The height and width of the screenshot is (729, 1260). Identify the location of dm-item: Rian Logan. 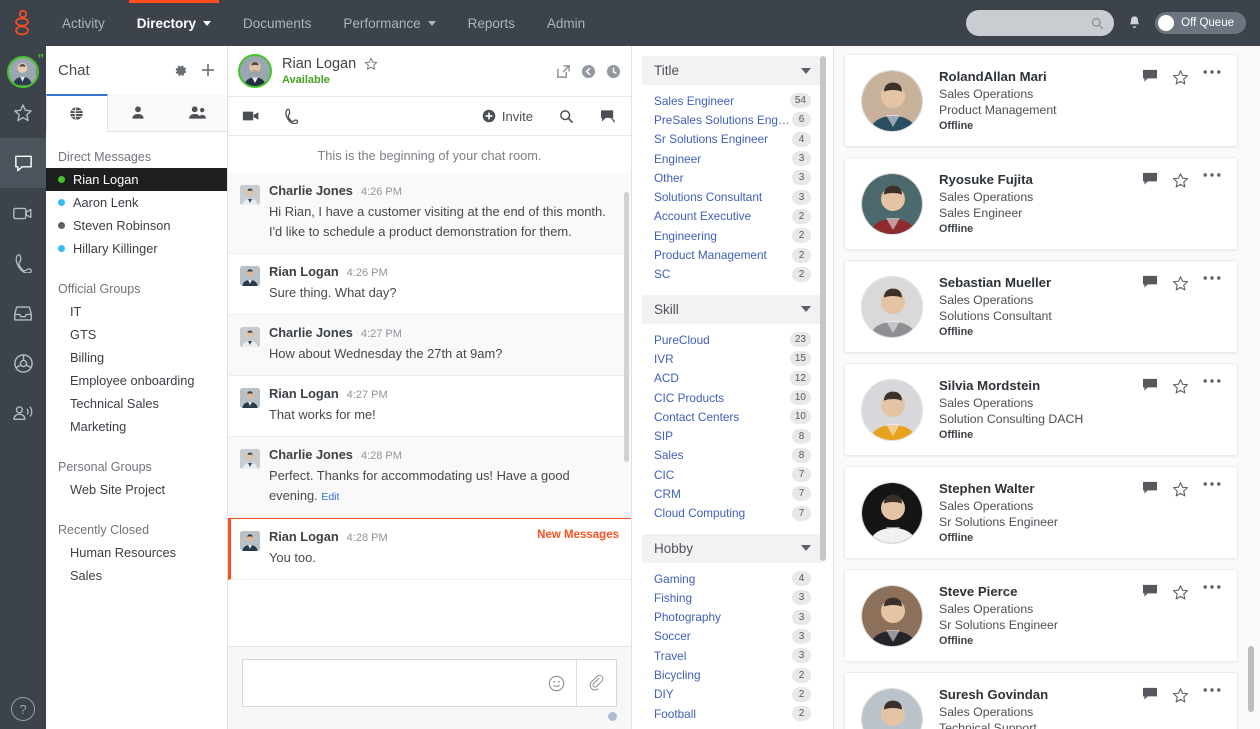
(136, 179).